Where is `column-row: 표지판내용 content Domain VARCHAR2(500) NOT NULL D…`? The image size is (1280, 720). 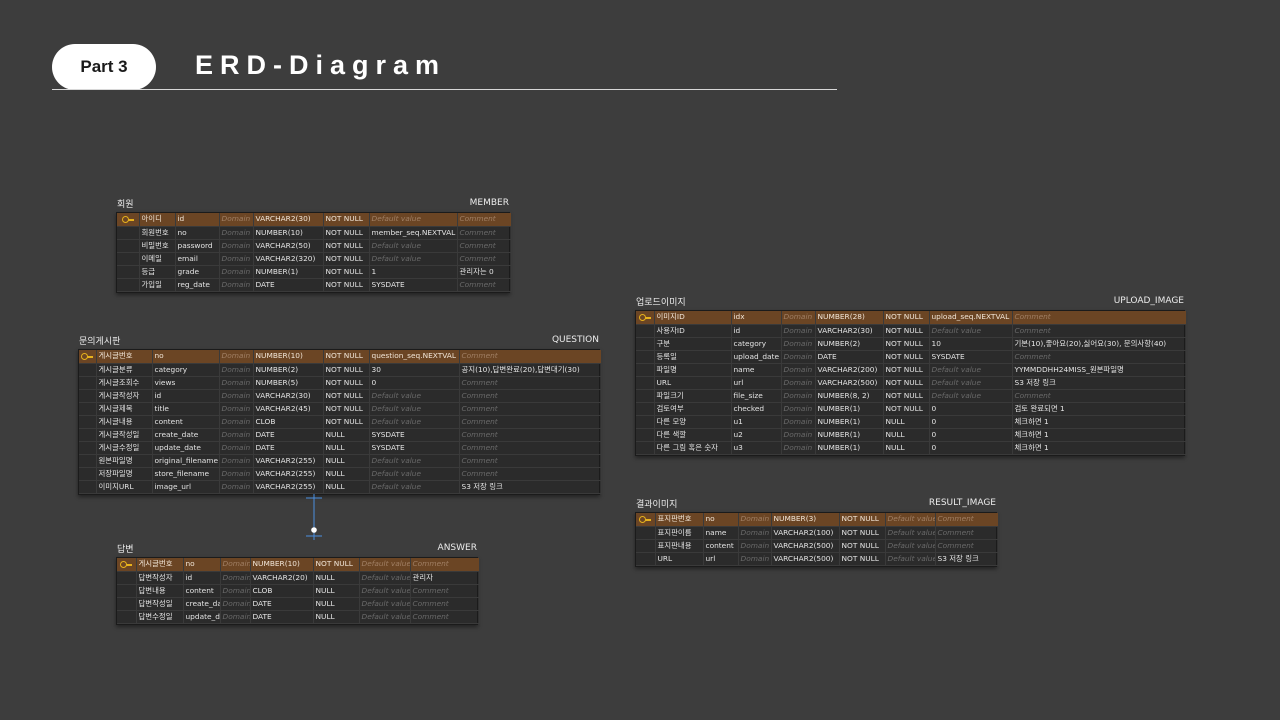
column-row: 표지판내용 content Domain VARCHAR2(500) NOT NULL D… is located at coordinates (817, 546).